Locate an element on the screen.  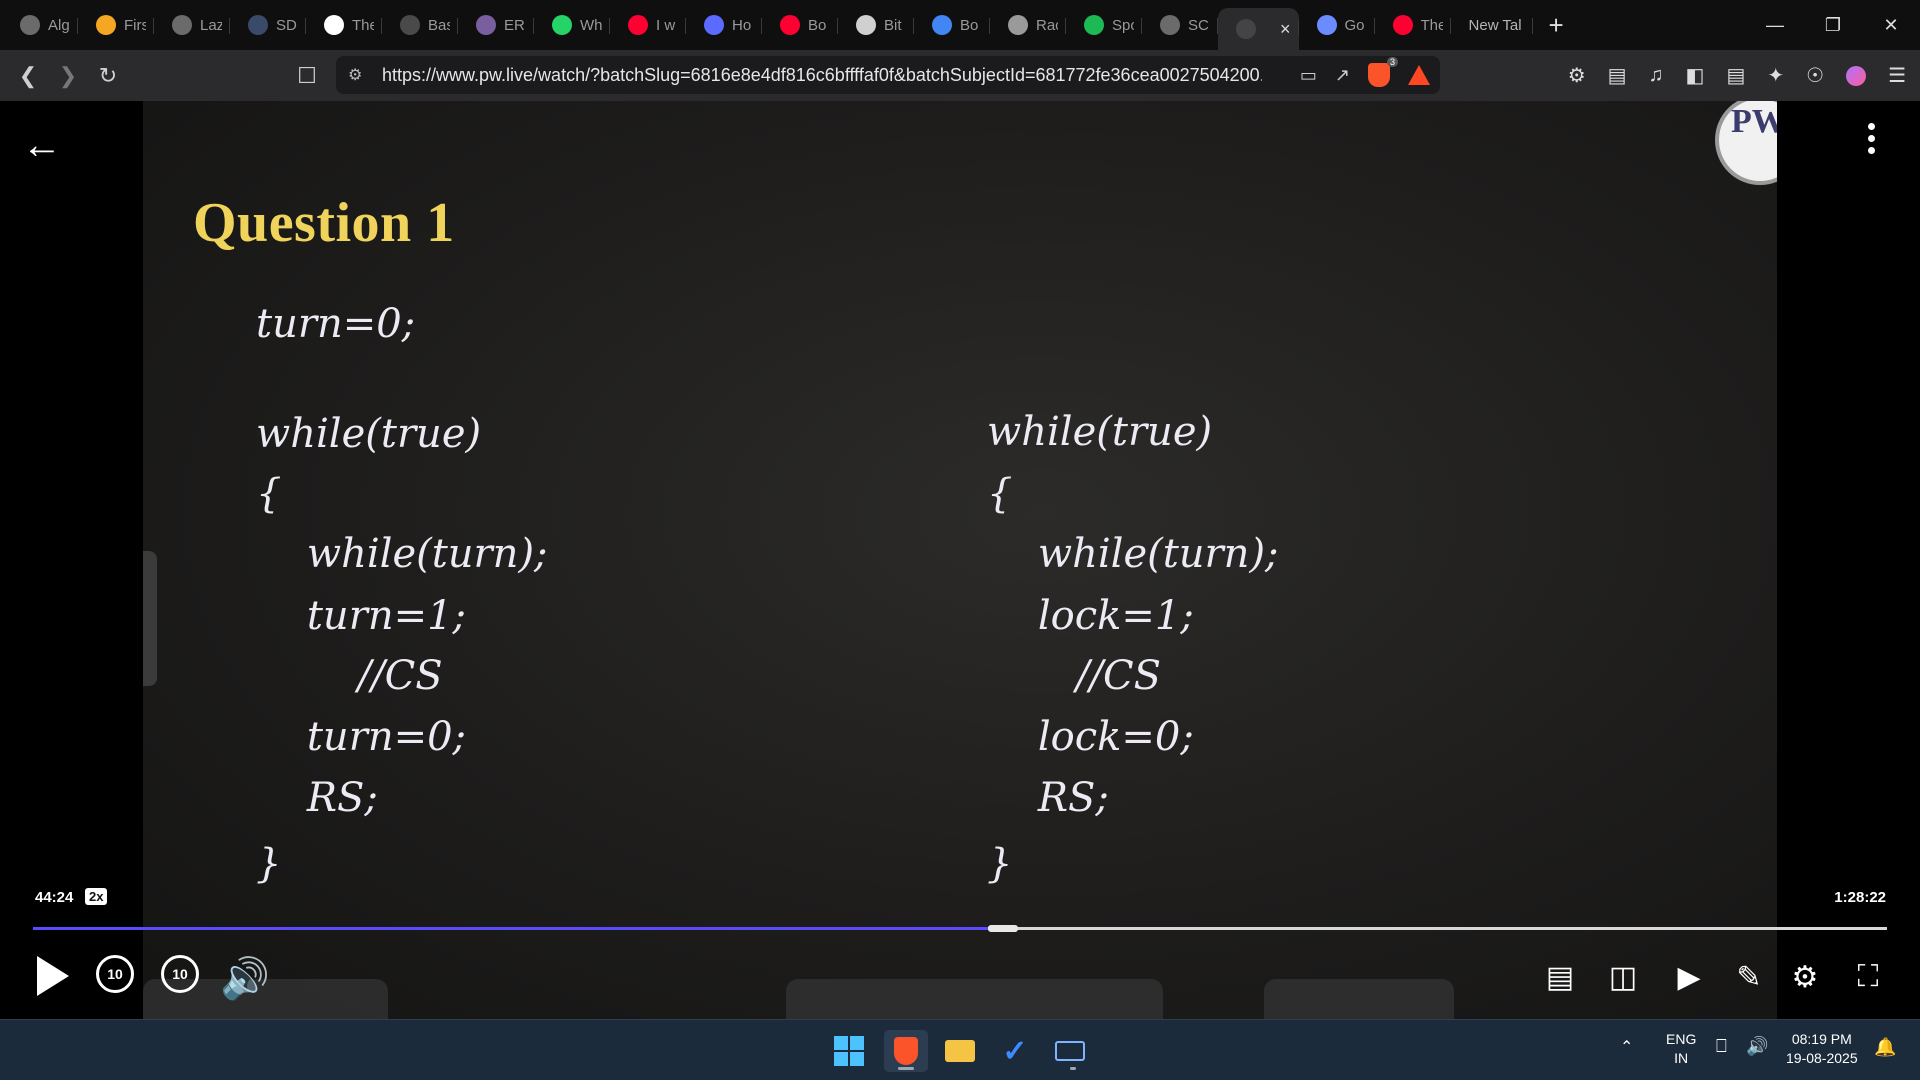
language-indicator: ENG IN is located at coordinates (1681, 1049).